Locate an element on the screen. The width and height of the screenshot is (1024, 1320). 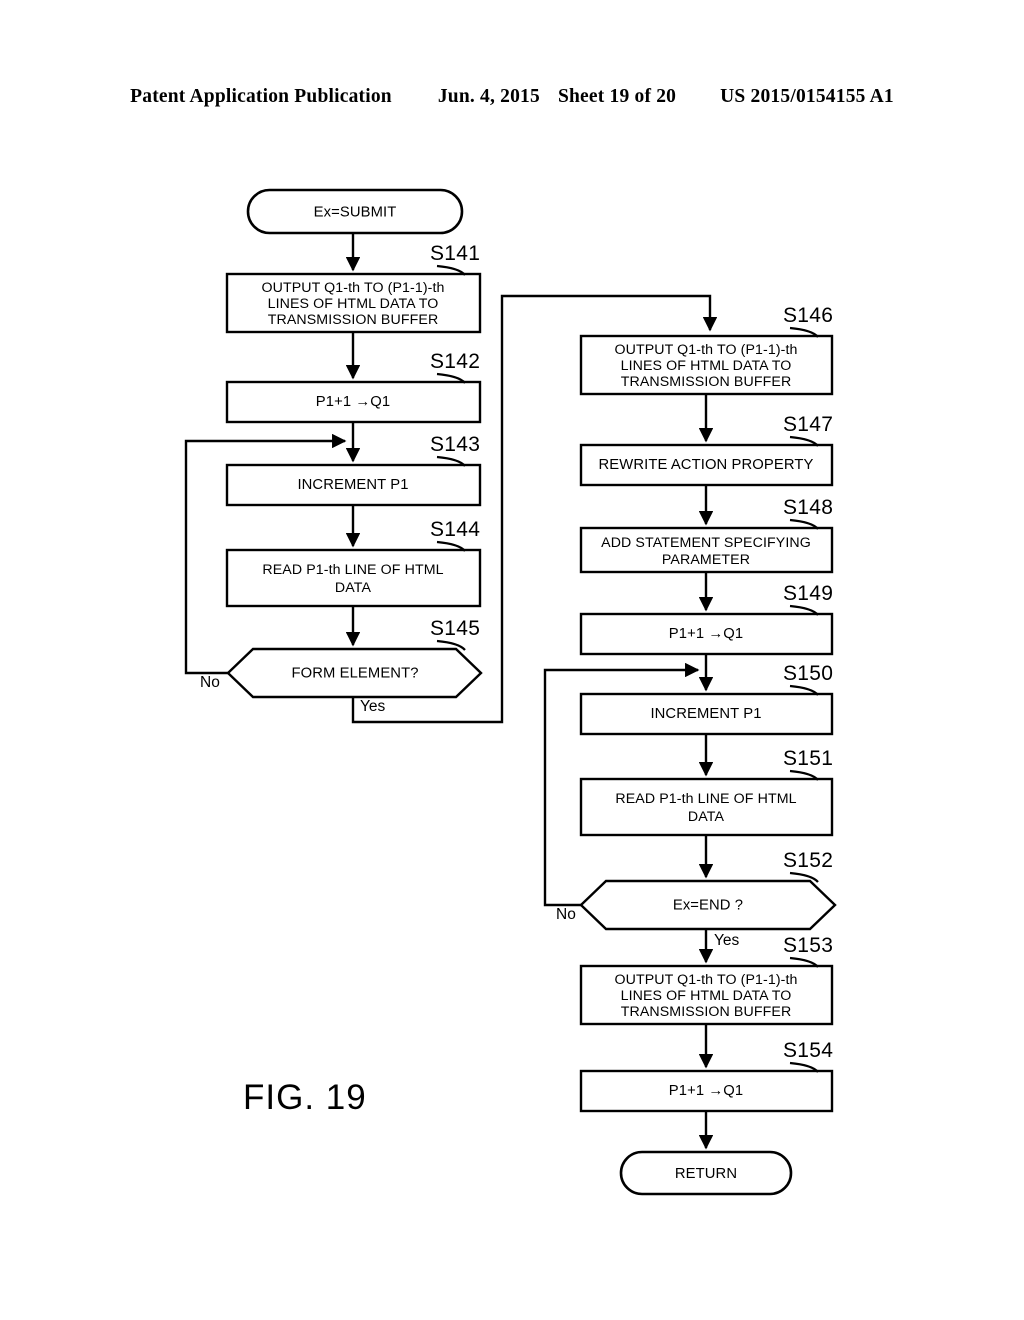
step-label-s142: S142 is located at coordinates (455, 361).